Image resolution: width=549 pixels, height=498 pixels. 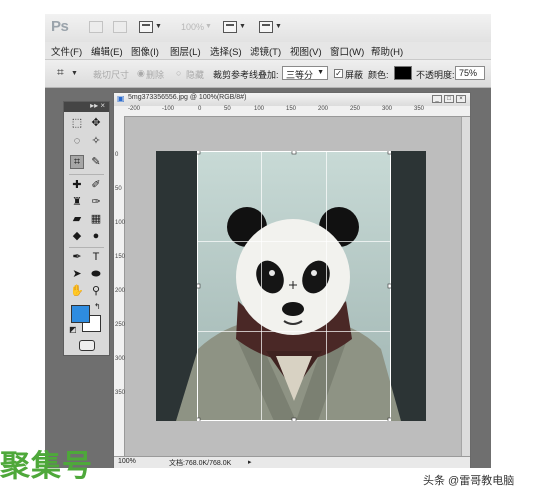 What do you see at coordinates (461, 99) in the screenshot?
I see `close-icon: ×` at bounding box center [461, 99].